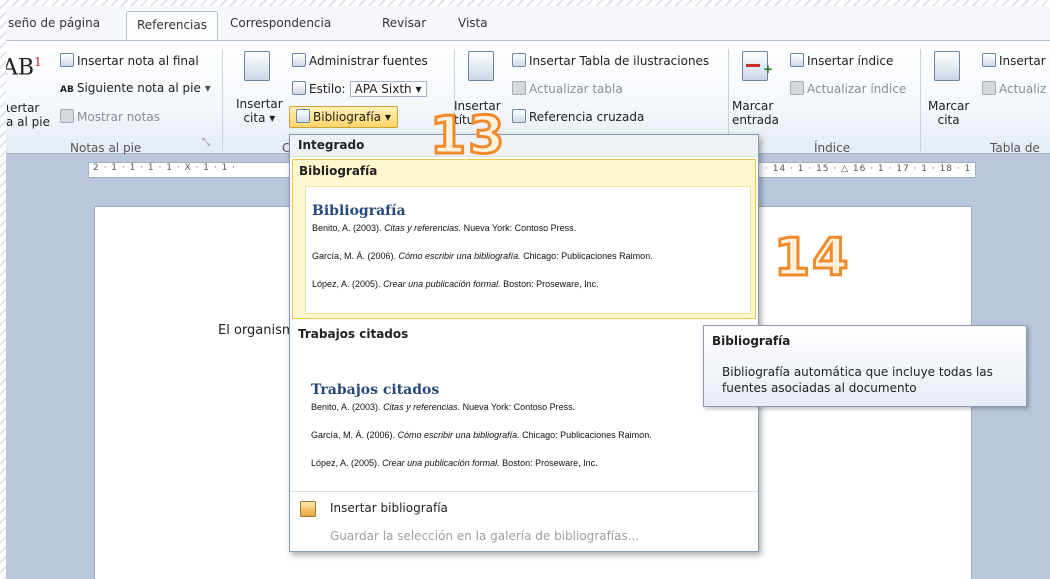  I want to click on cross-reference-button: Referencia cruzada, so click(578, 116).